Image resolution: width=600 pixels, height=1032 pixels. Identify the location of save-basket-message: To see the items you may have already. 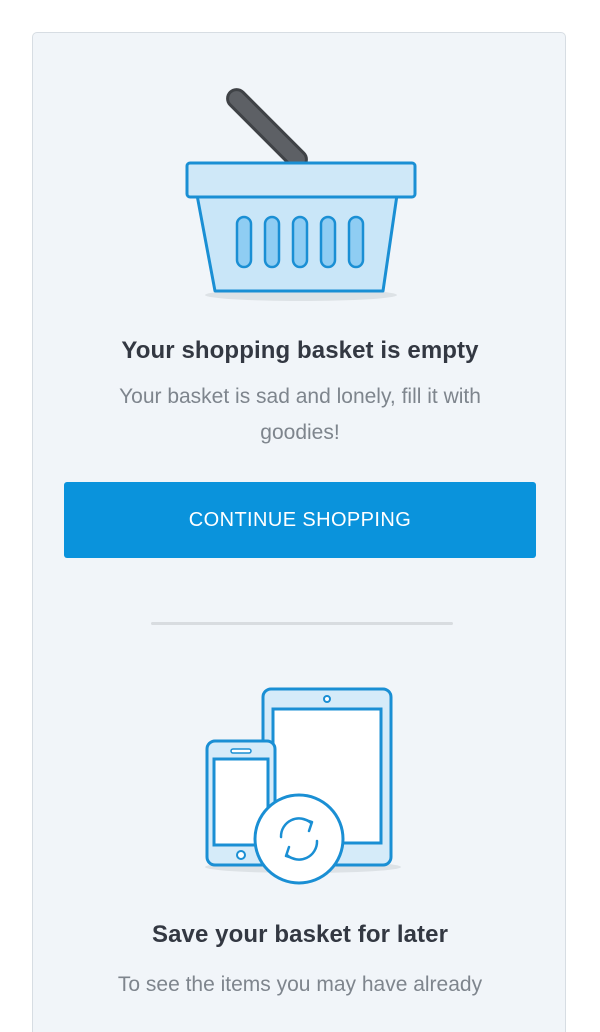
(300, 984).